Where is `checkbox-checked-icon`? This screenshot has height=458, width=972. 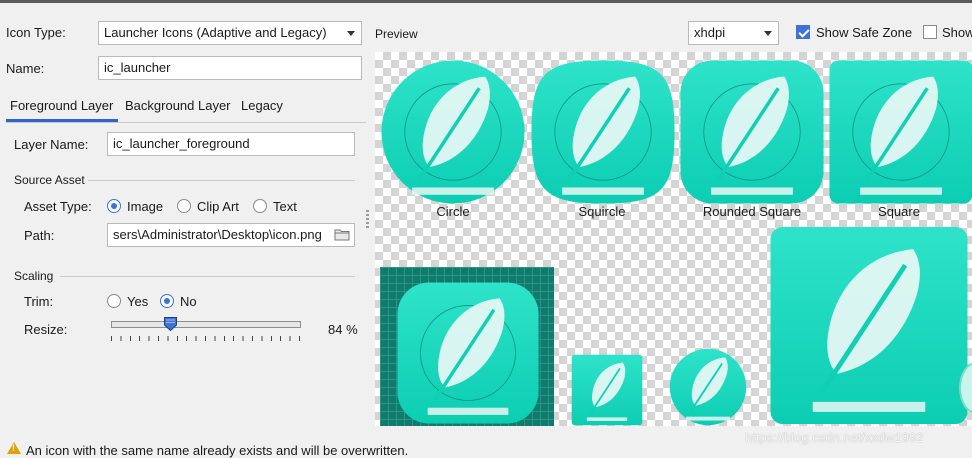
checkbox-checked-icon is located at coordinates (803, 32).